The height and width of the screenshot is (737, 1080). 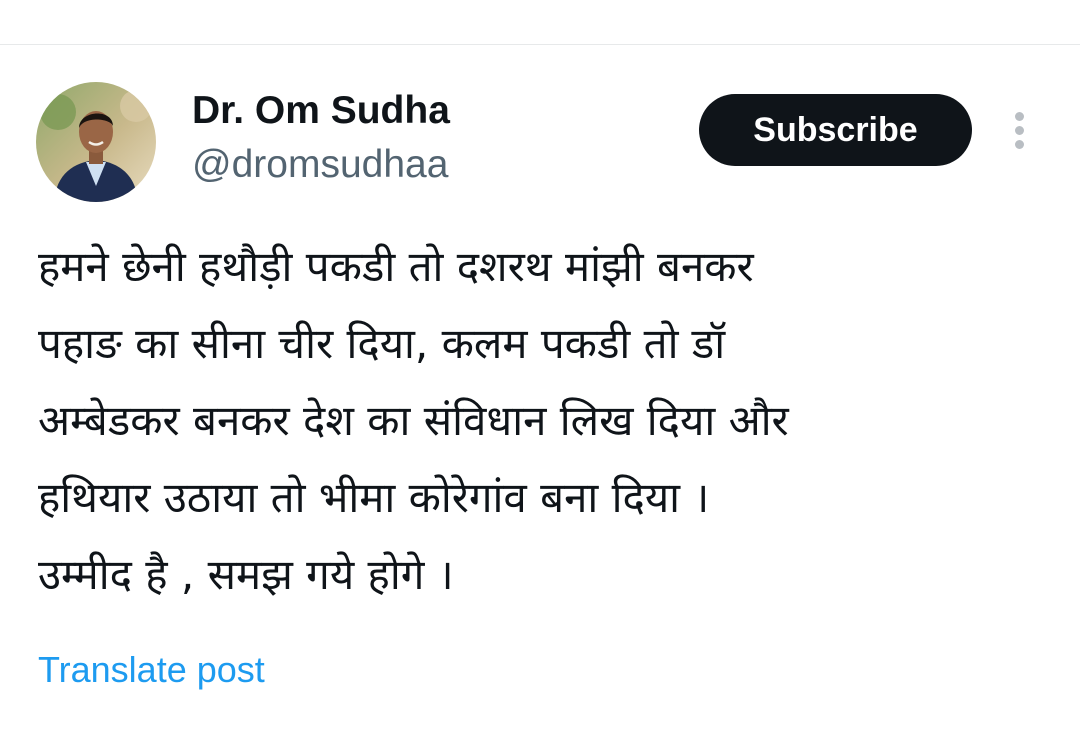 I want to click on tweet-line: हमने छेनी हथौड़ी पकडी तो दशरथ मांझी बनकर, so click(x=396, y=266).